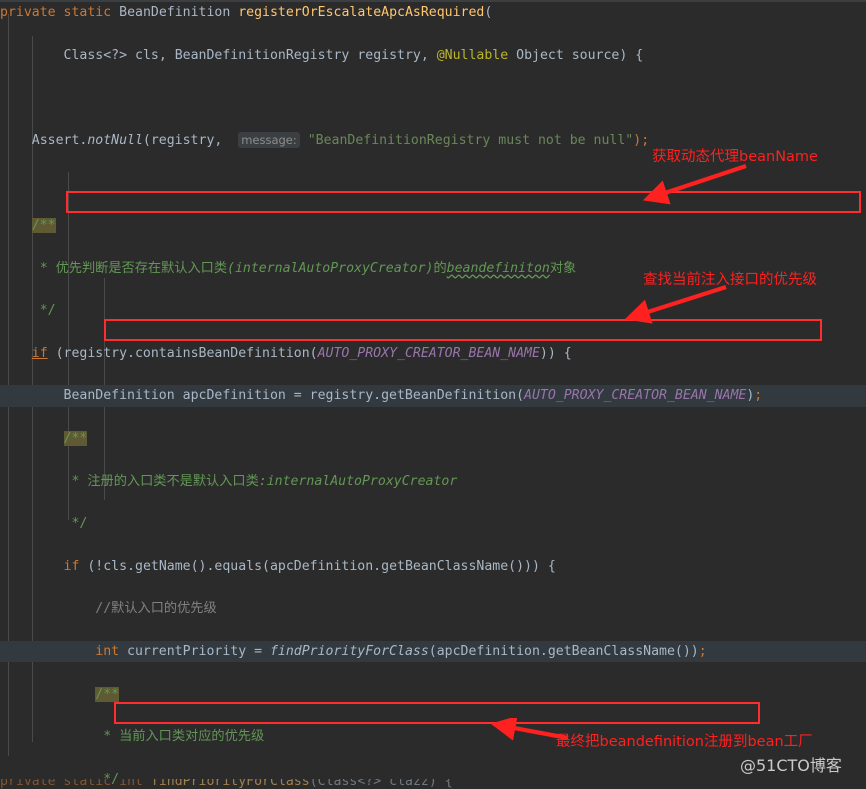 This screenshot has width=866, height=789. Describe the element at coordinates (433, 608) in the screenshot. I see `code-line-comment: //默认入口的优先级` at that location.